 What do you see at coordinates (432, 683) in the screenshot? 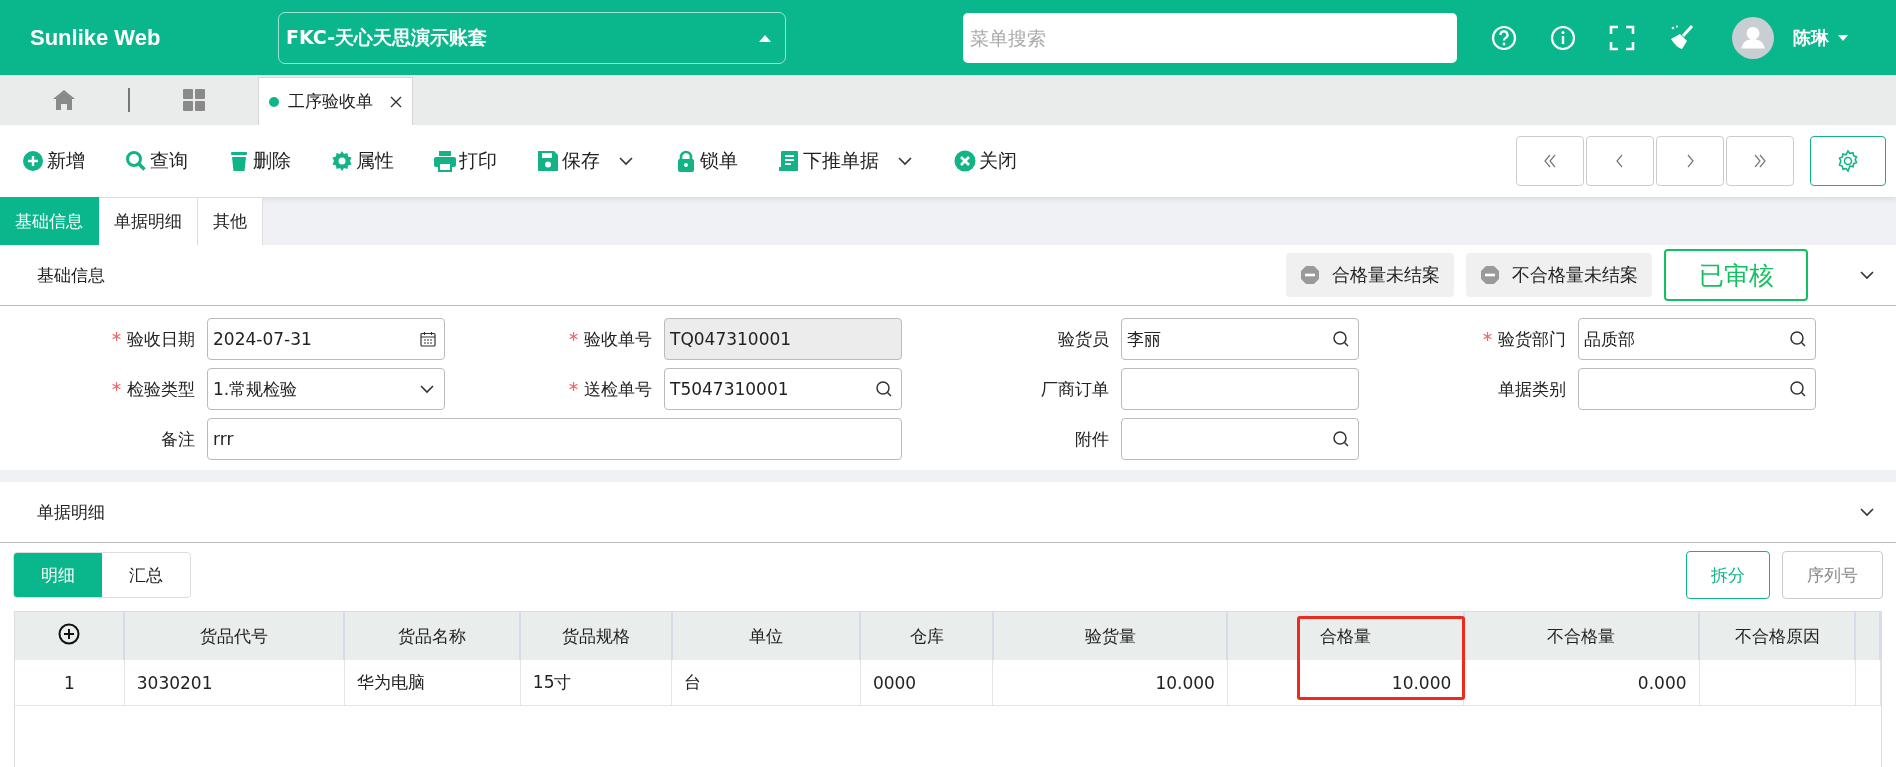
I see `table-cell: 华为电脑` at bounding box center [432, 683].